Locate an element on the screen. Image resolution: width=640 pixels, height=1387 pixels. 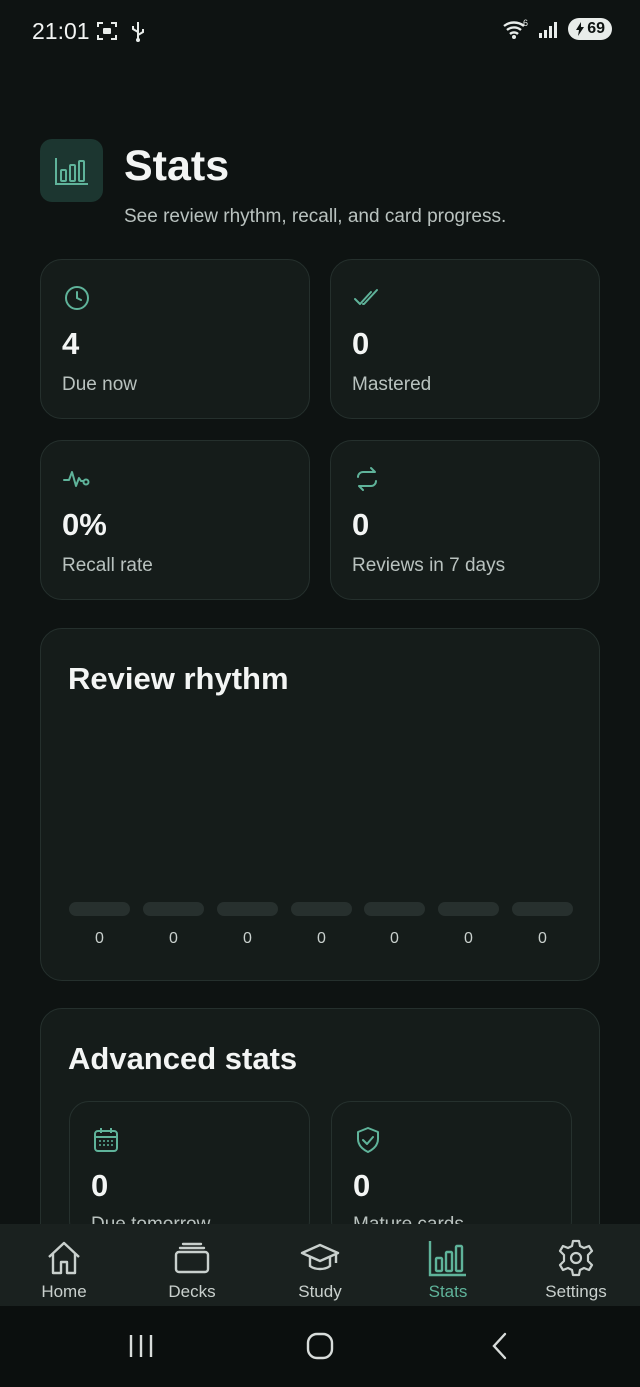
graduation-cap-icon is located at coordinates (320, 1258).